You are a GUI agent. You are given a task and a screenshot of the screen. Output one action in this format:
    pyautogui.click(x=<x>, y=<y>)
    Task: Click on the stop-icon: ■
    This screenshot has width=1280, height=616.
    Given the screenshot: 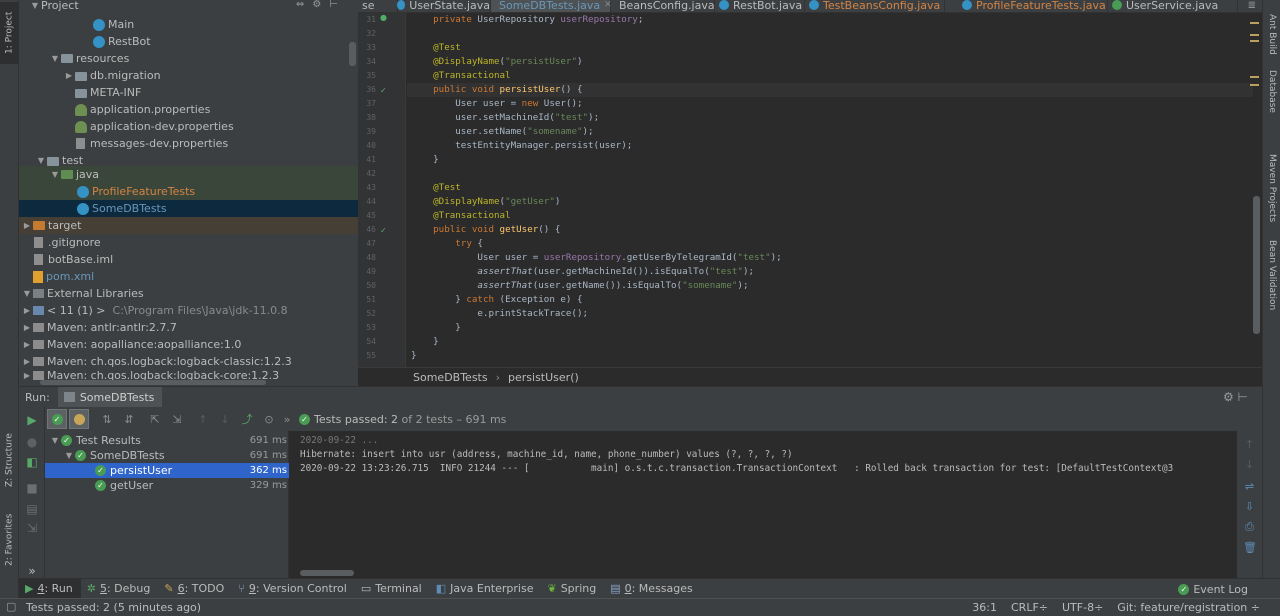 What is the action you would take?
    pyautogui.click(x=32, y=488)
    